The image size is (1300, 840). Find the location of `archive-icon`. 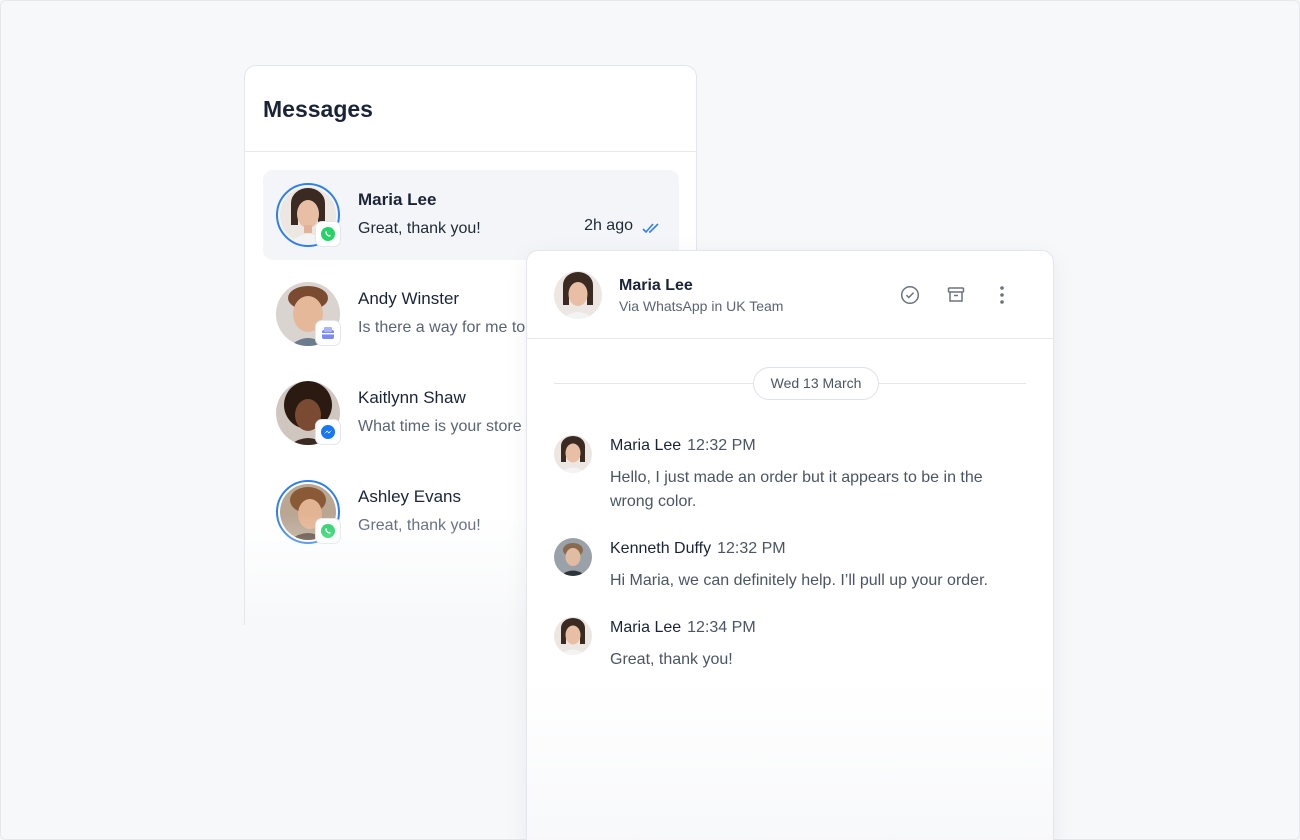

archive-icon is located at coordinates (956, 295).